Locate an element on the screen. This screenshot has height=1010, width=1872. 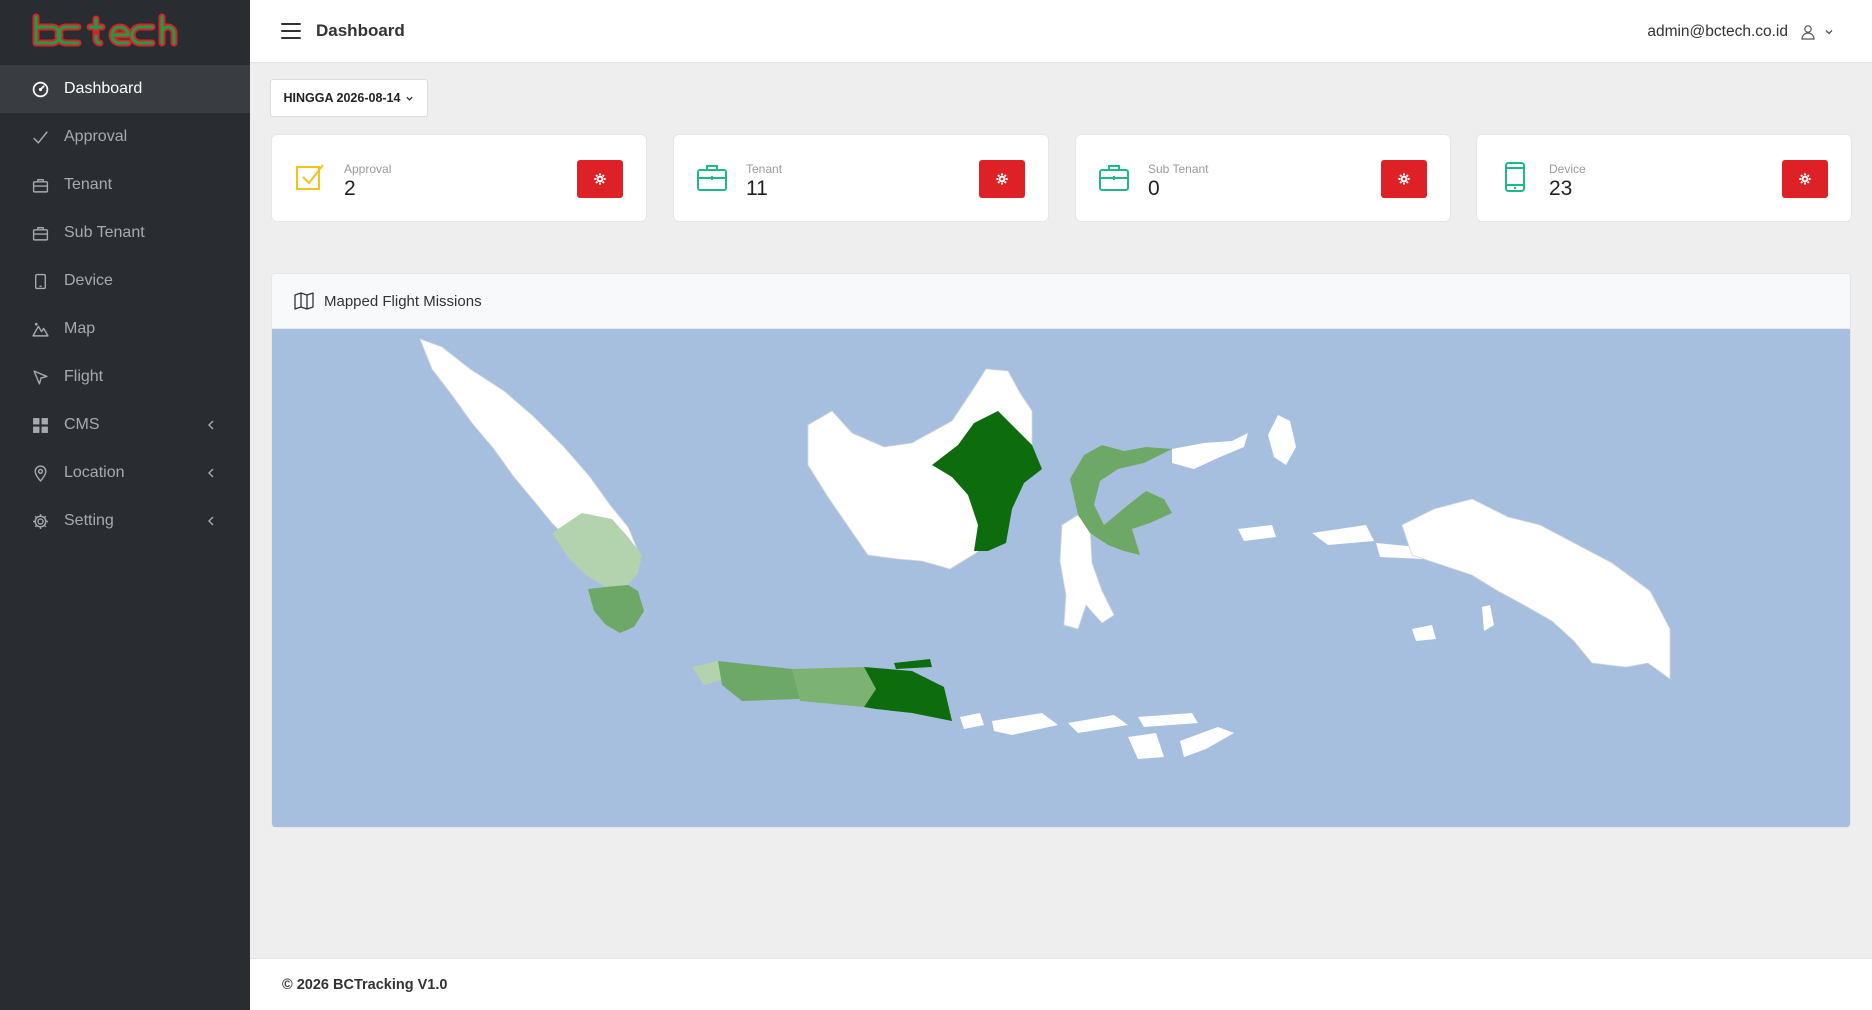
region-south-sumatra is located at coordinates (597, 550).